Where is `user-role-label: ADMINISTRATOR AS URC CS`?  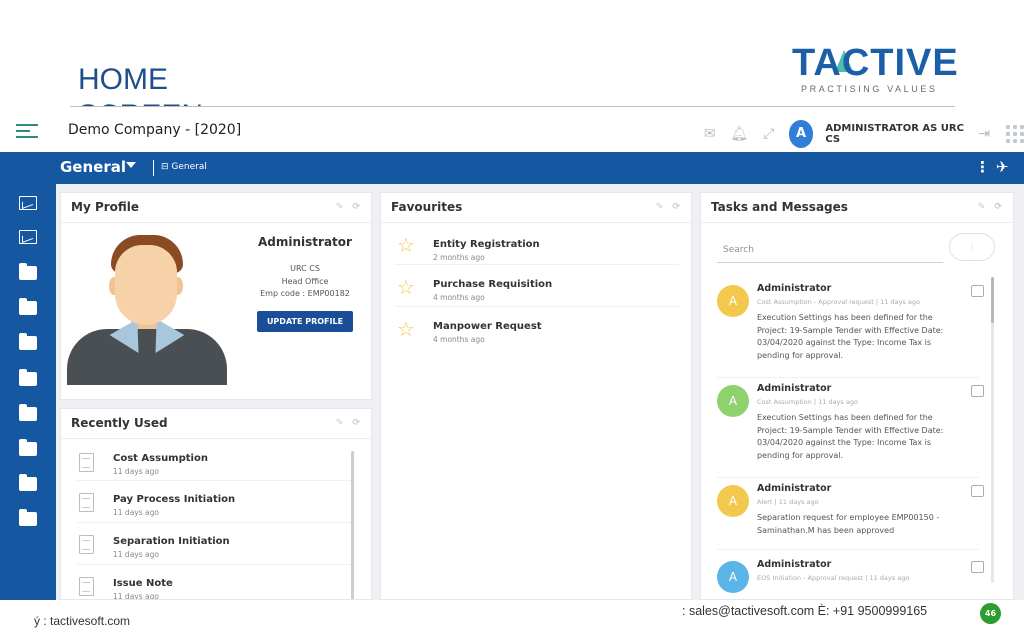 user-role-label: ADMINISTRATOR AS URC CS is located at coordinates (894, 134).